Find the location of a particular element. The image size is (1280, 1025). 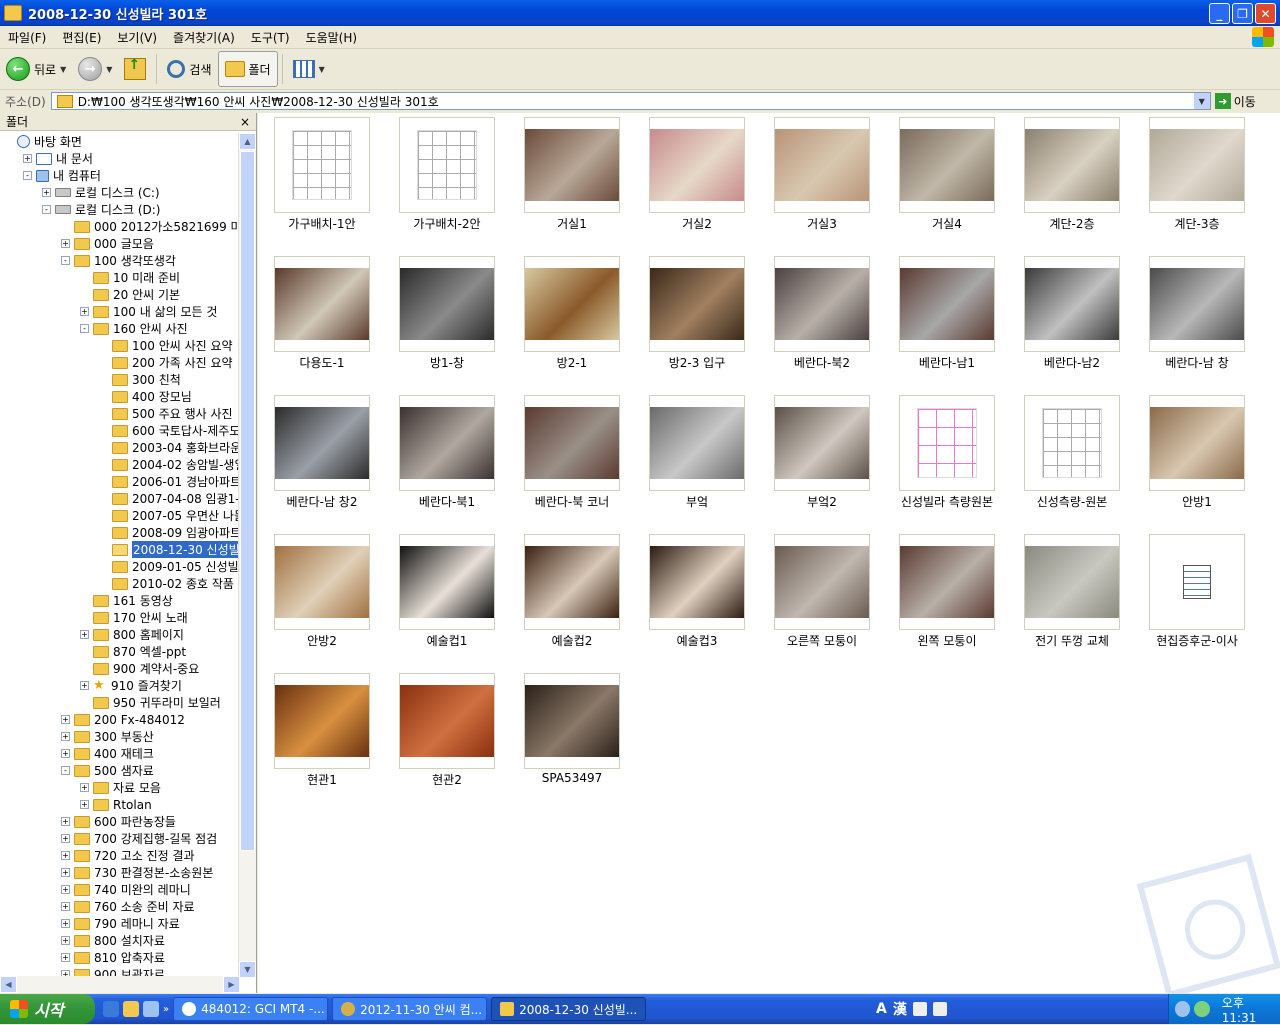

tree-item: 000 2012가소5821699 마란드리 is located at coordinates (120, 226).